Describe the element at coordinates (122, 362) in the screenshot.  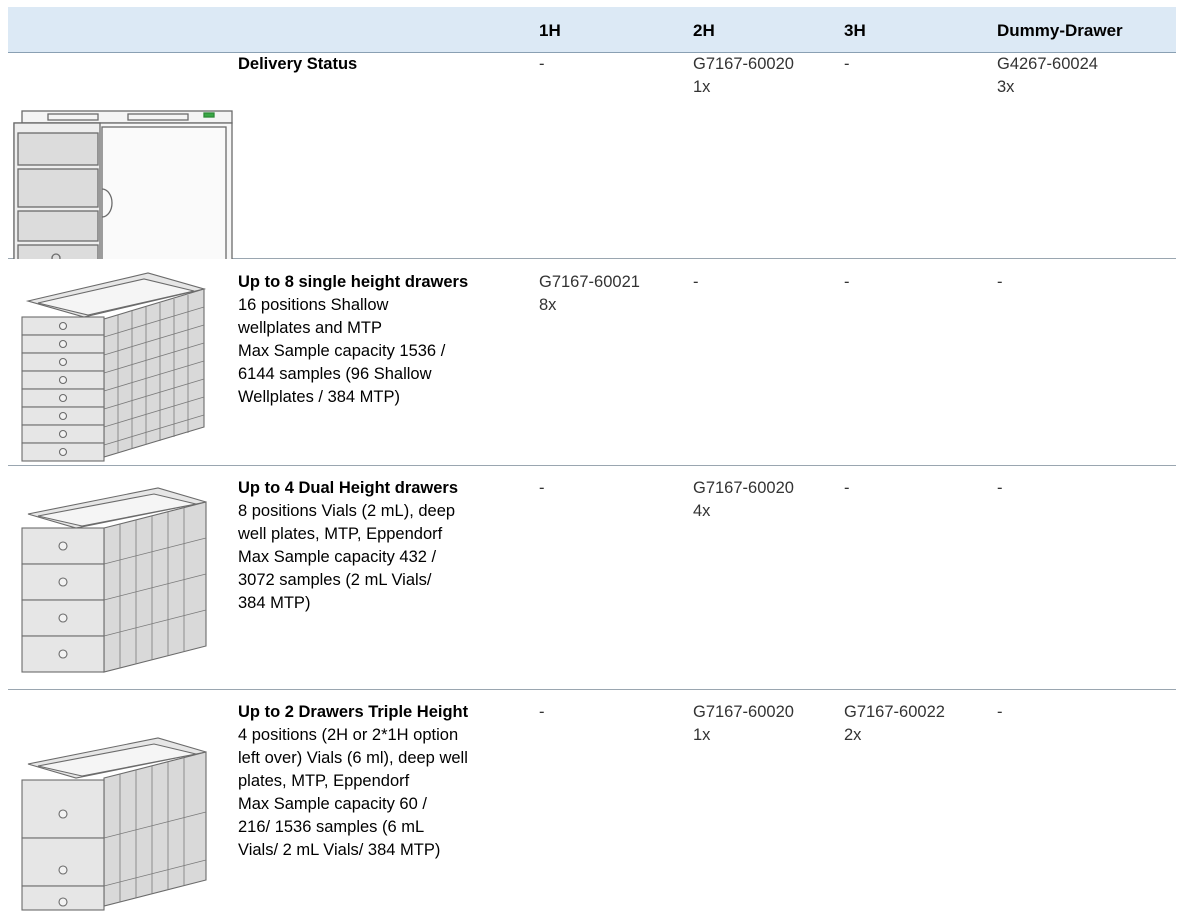
I see `single-height-drawers-icon` at that location.